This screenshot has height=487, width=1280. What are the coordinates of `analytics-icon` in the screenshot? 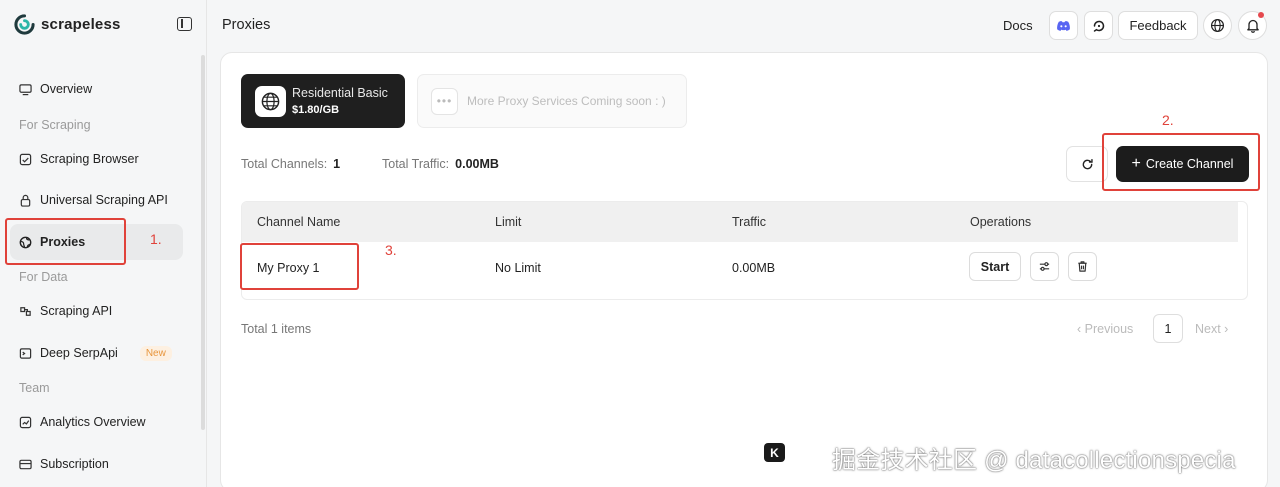 It's located at (25, 422).